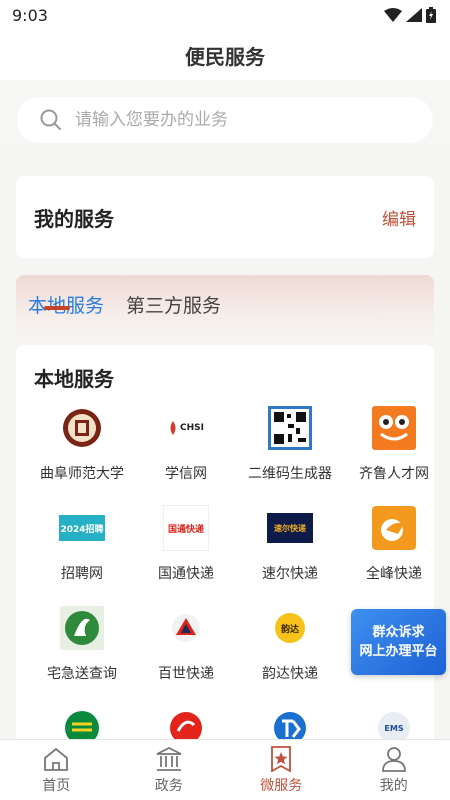 This screenshot has height=800, width=450. I want to click on service-item-chsi: CHSI 学信网, so click(186, 450).